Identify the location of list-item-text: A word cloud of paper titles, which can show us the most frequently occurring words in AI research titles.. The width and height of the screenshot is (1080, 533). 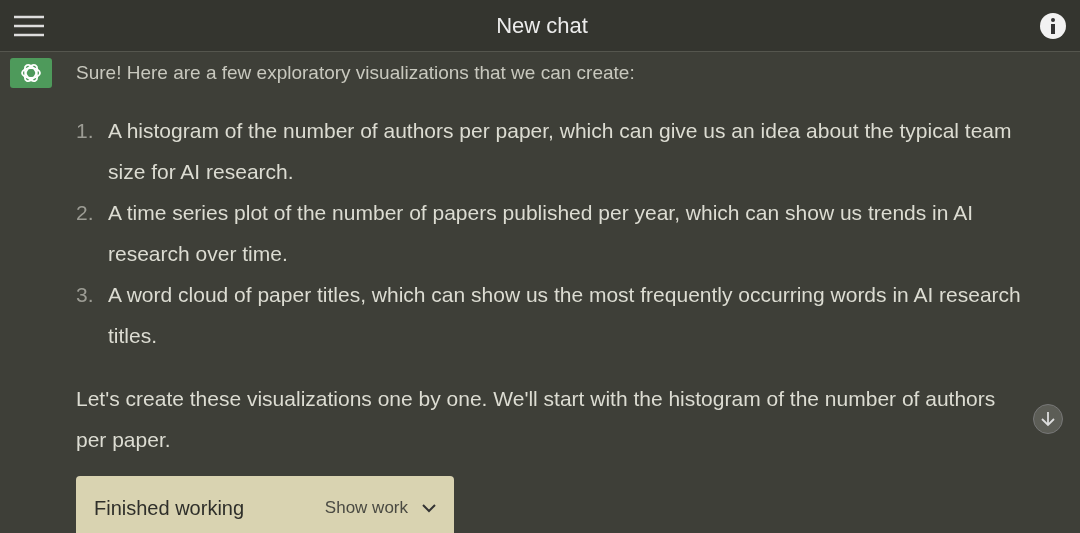
(565, 315).